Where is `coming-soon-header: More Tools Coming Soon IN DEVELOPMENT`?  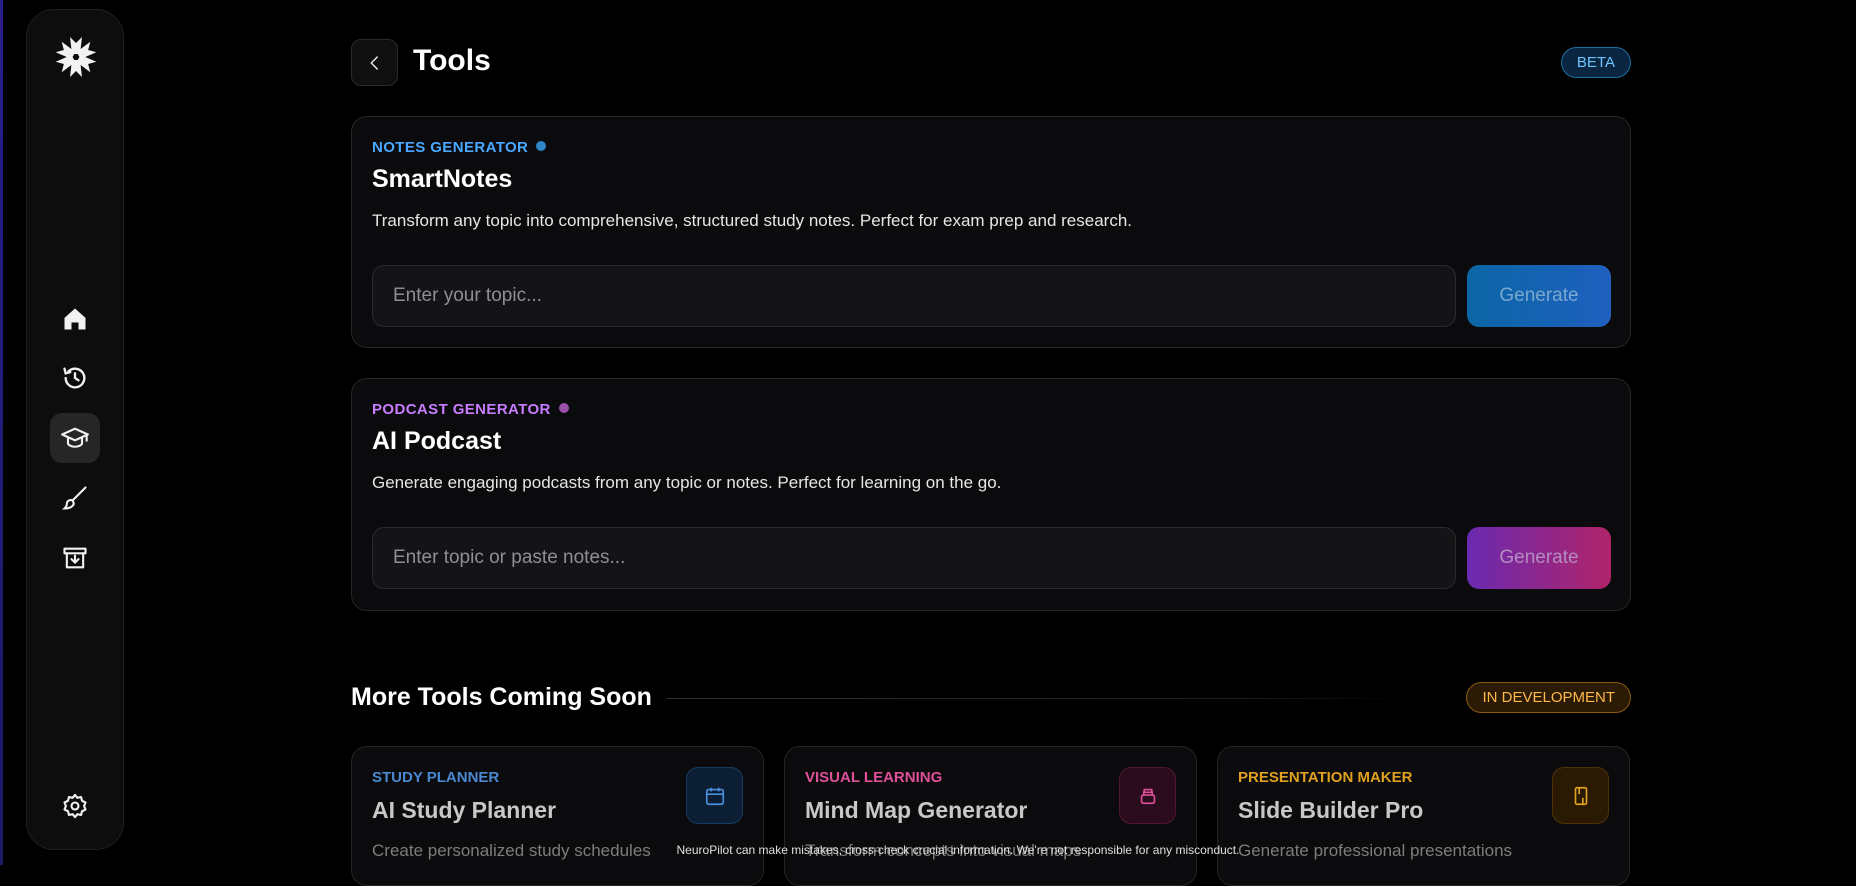 coming-soon-header: More Tools Coming Soon IN DEVELOPMENT is located at coordinates (991, 698).